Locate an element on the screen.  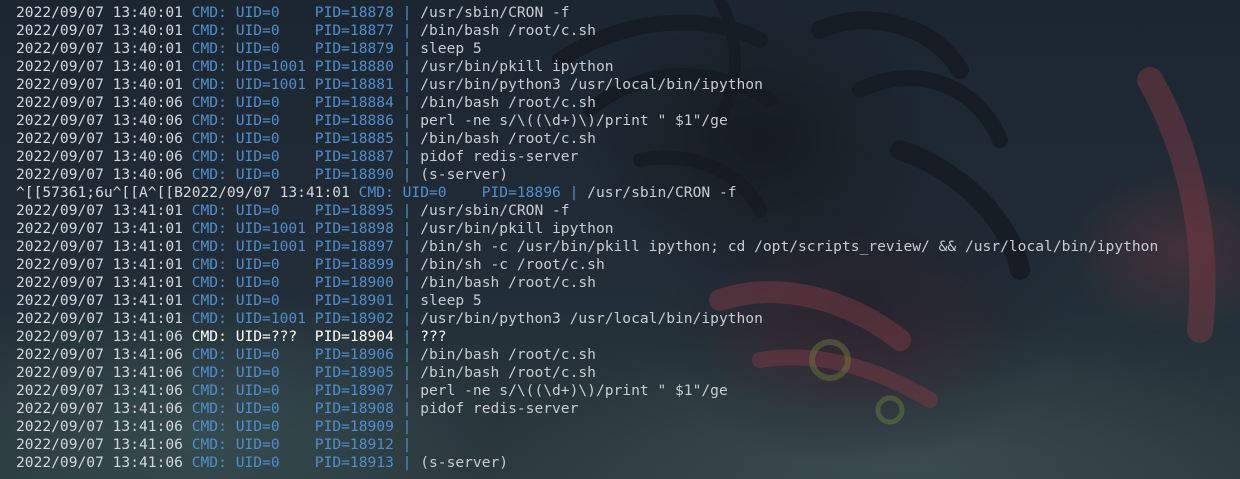
pid-field: PID=18887 is located at coordinates (354, 156).